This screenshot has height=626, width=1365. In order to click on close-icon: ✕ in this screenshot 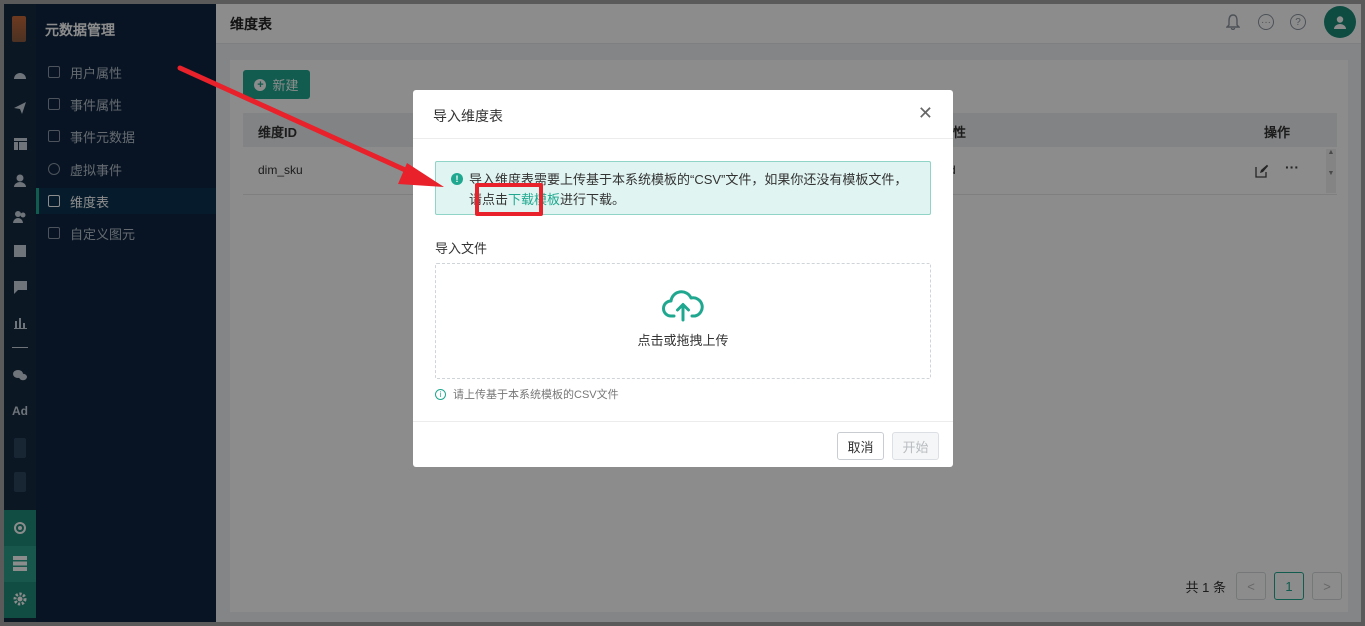, I will do `click(925, 113)`.